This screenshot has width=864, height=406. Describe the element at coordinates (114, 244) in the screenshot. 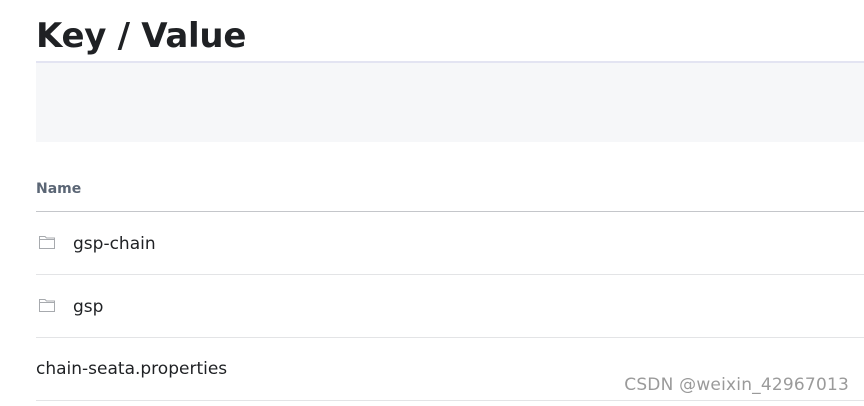

I see `row-name-link: gsp-chain` at that location.